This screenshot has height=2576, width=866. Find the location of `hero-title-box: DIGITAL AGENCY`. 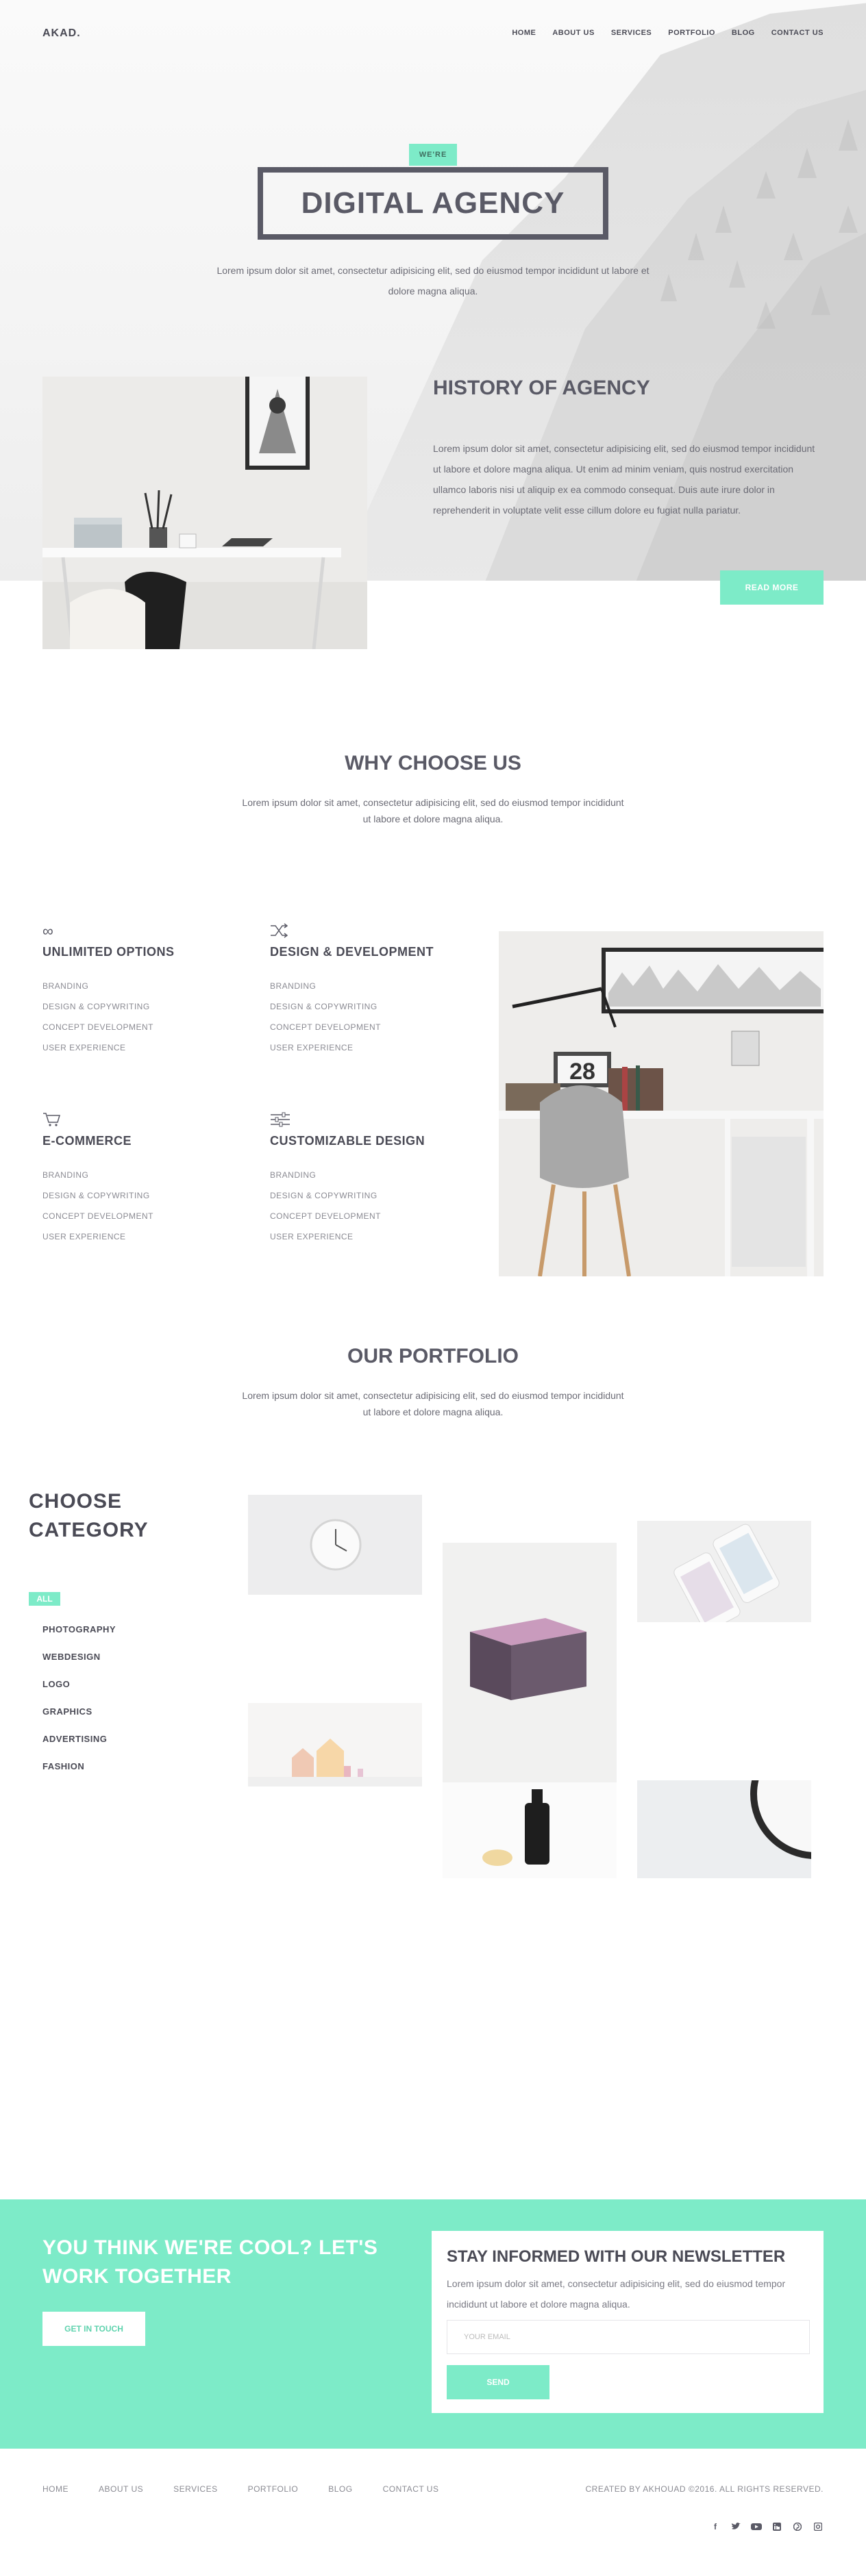

hero-title-box: DIGITAL AGENCY is located at coordinates (433, 203).